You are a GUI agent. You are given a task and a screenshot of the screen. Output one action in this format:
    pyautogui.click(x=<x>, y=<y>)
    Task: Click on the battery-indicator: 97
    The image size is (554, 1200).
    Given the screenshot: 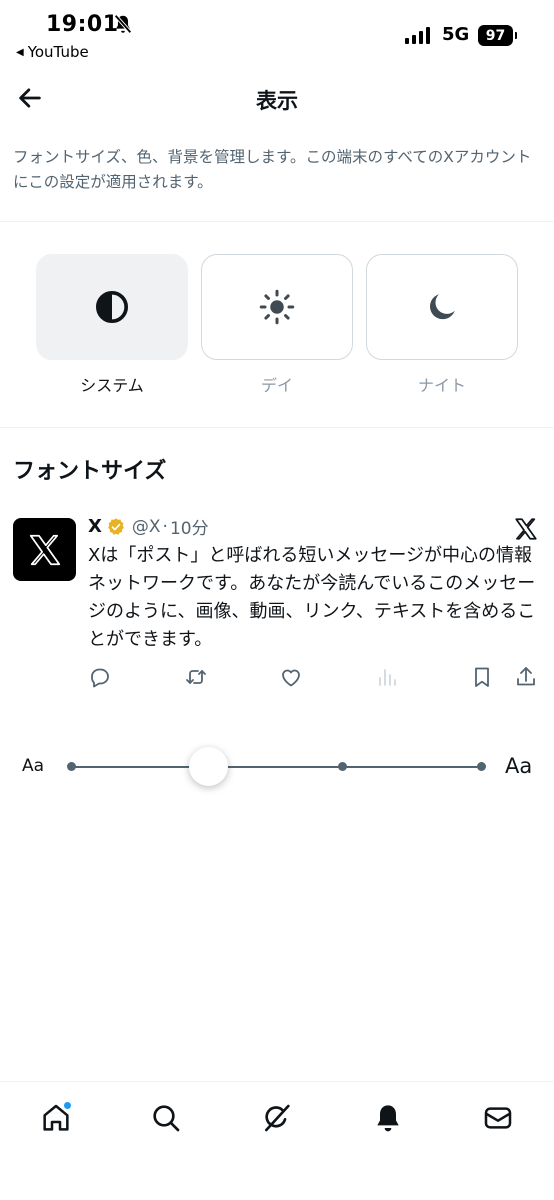 What is the action you would take?
    pyautogui.click(x=497, y=35)
    